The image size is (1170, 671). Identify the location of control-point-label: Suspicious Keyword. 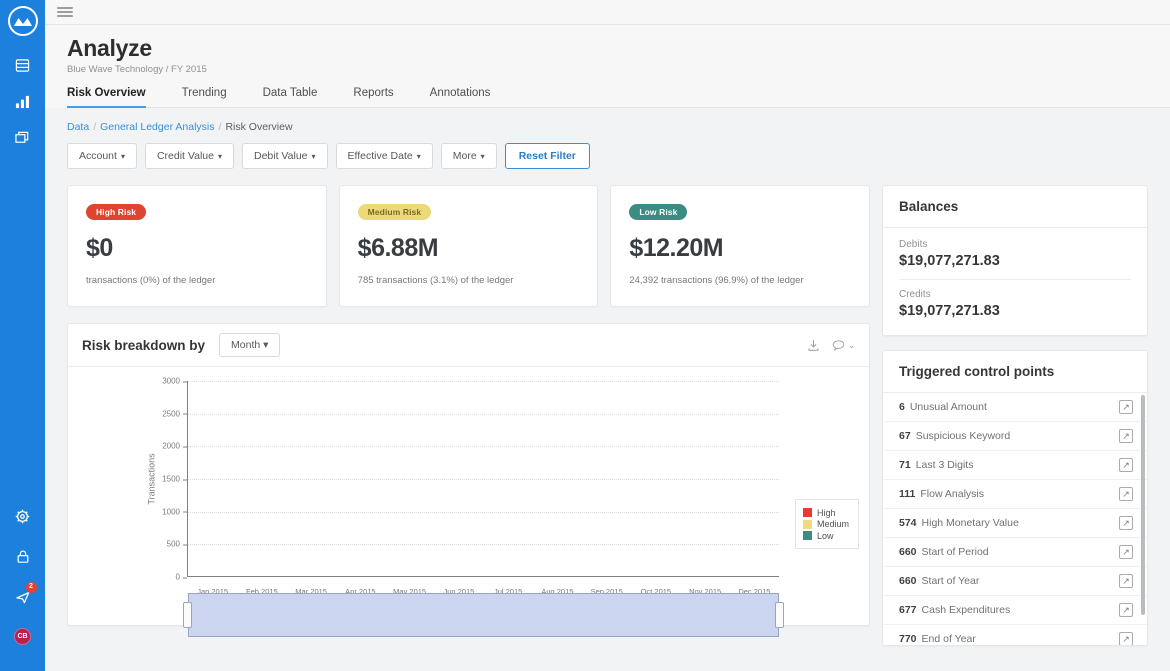
(963, 436).